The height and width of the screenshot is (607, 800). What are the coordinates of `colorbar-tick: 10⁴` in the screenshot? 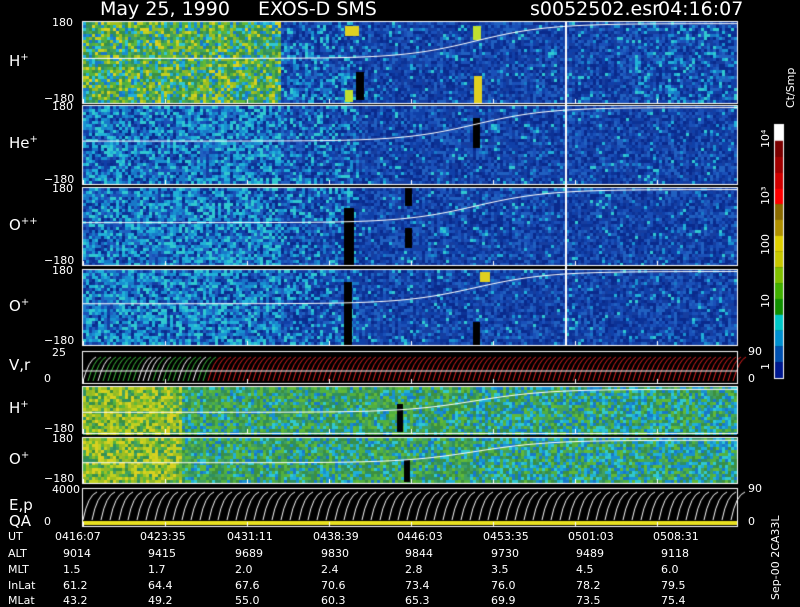 It's located at (765, 138).